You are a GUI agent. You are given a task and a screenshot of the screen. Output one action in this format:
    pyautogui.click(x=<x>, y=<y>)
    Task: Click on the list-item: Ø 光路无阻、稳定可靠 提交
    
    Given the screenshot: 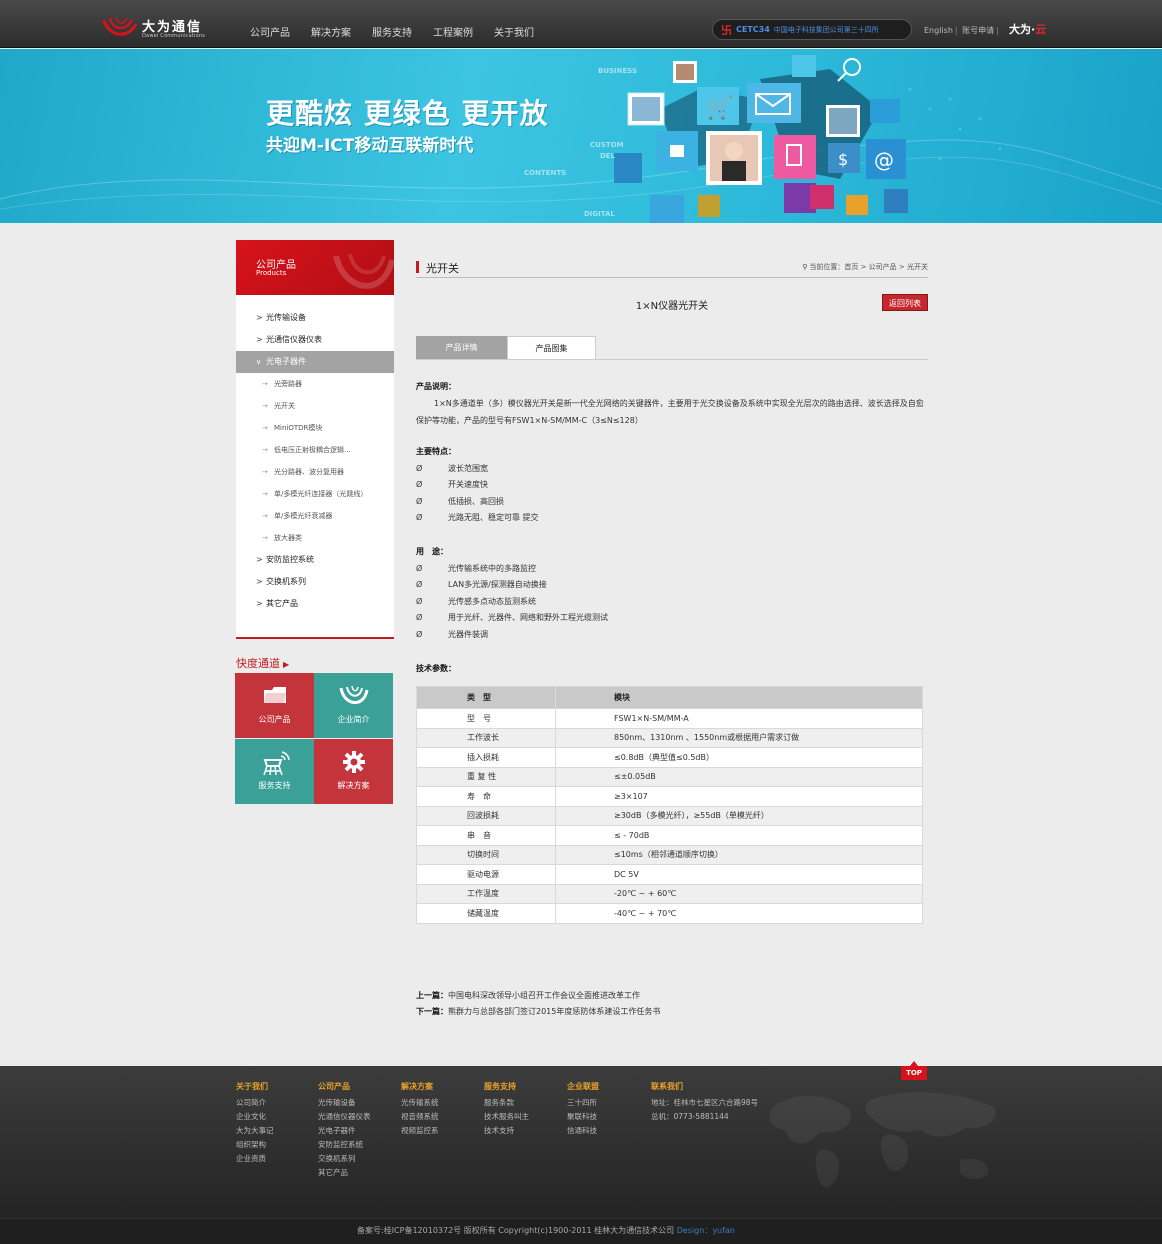 What is the action you would take?
    pyautogui.click(x=477, y=518)
    